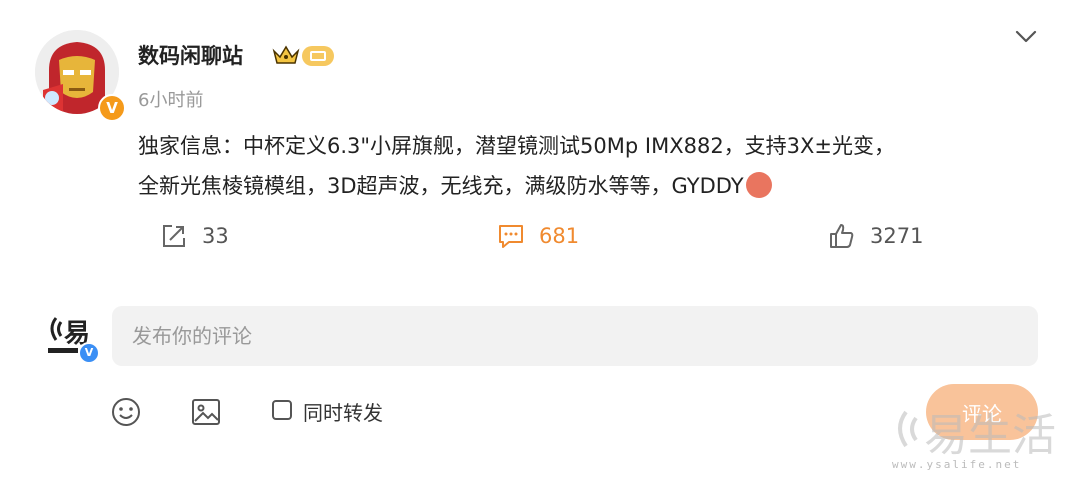 This screenshot has width=1080, height=479. Describe the element at coordinates (194, 236) in the screenshot. I see `repost-button: 33` at that location.